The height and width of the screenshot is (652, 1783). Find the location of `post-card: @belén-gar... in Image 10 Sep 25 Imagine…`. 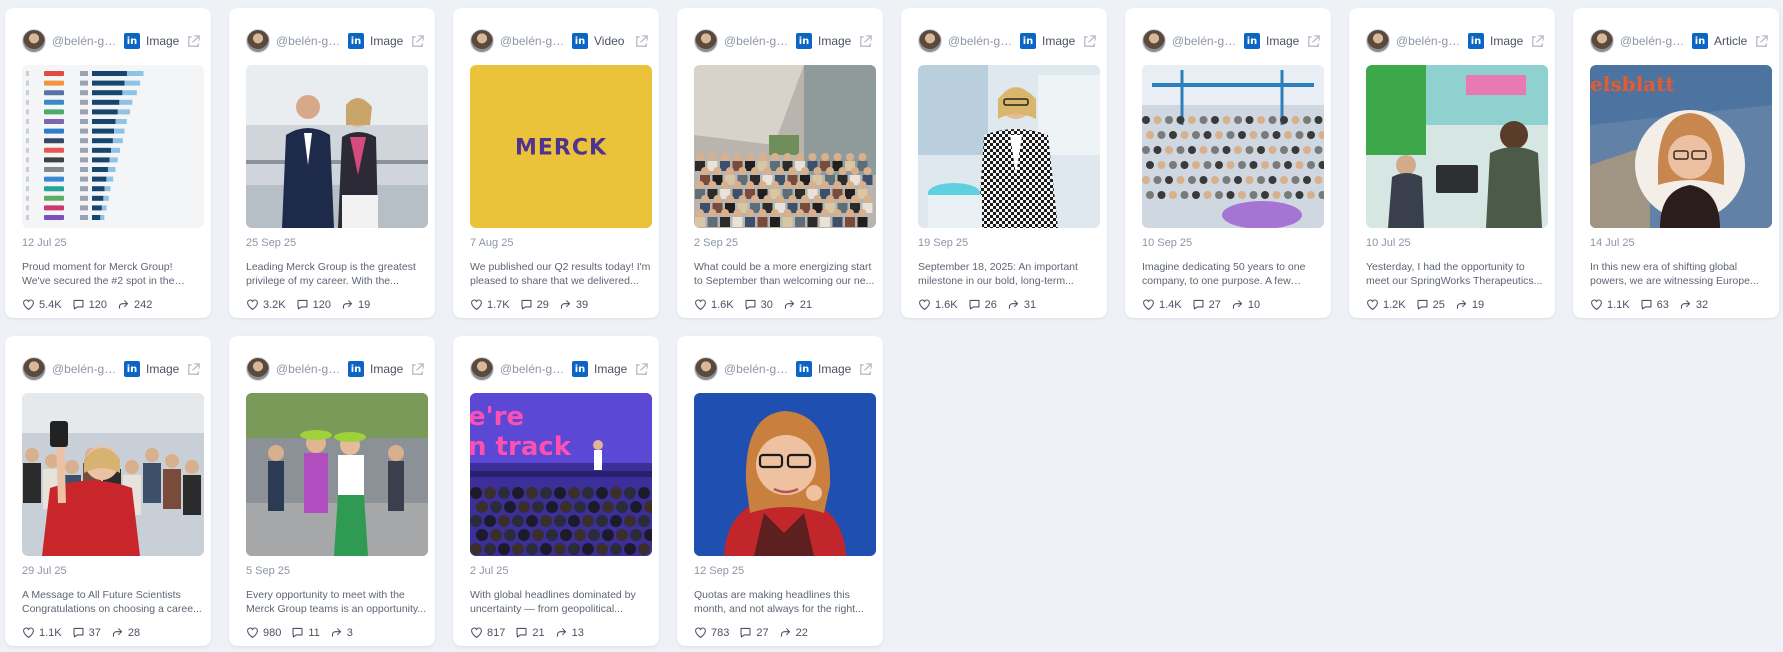

post-card: @belén-gar... in Image 10 Sep 25 Imagine… is located at coordinates (1228, 163).